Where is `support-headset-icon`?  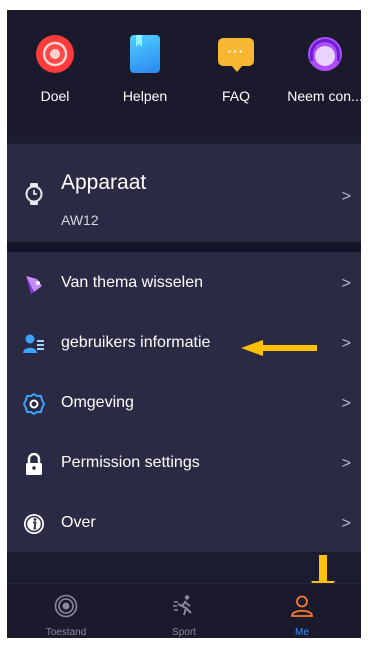
support-headset-icon is located at coordinates (325, 54).